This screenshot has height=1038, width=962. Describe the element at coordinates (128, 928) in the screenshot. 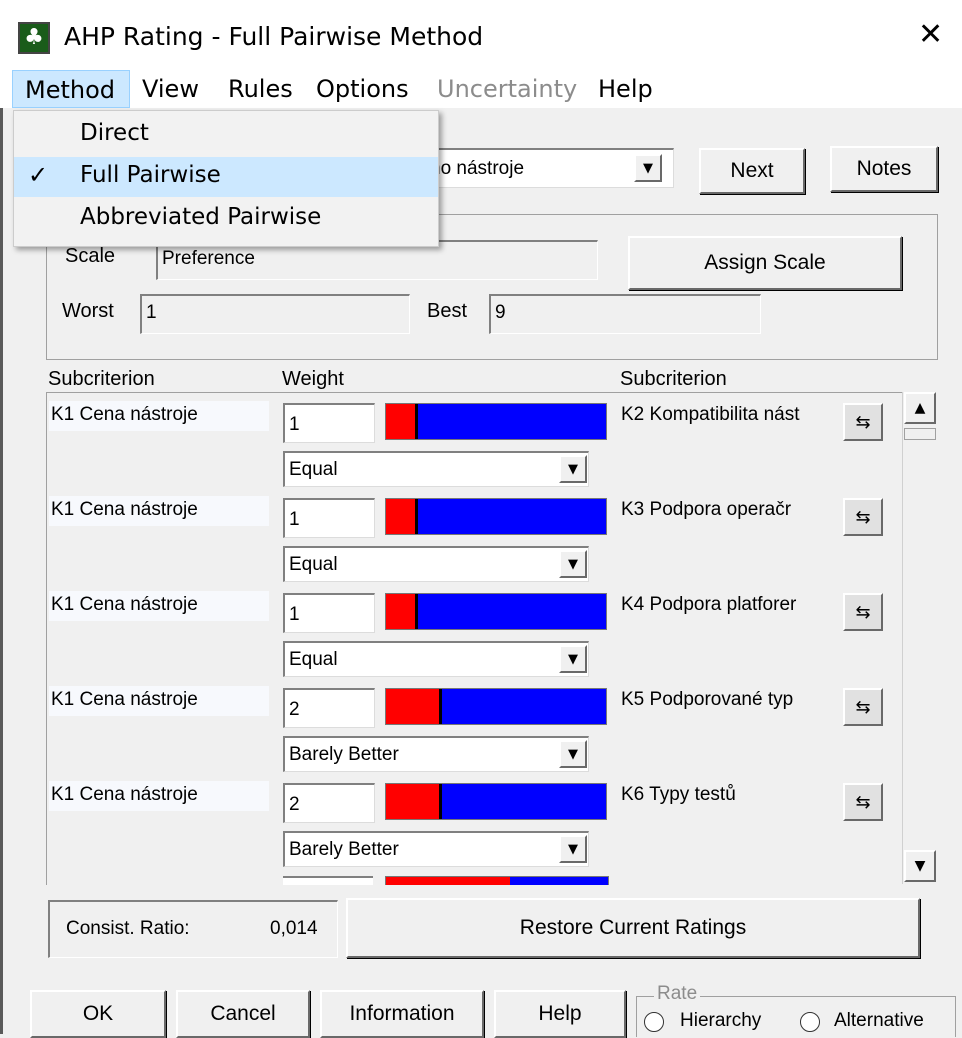

I see `consistency-ratio-label: Consist. Ratio:` at that location.